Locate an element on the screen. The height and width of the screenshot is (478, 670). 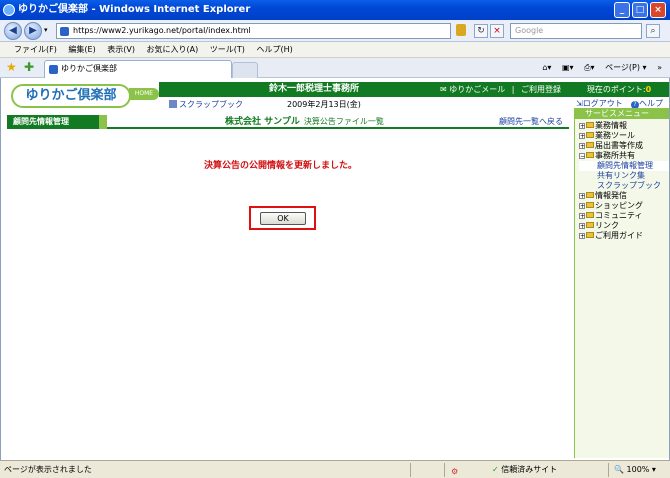
site-logo: ゆりかご倶楽部 is located at coordinates (71, 96).